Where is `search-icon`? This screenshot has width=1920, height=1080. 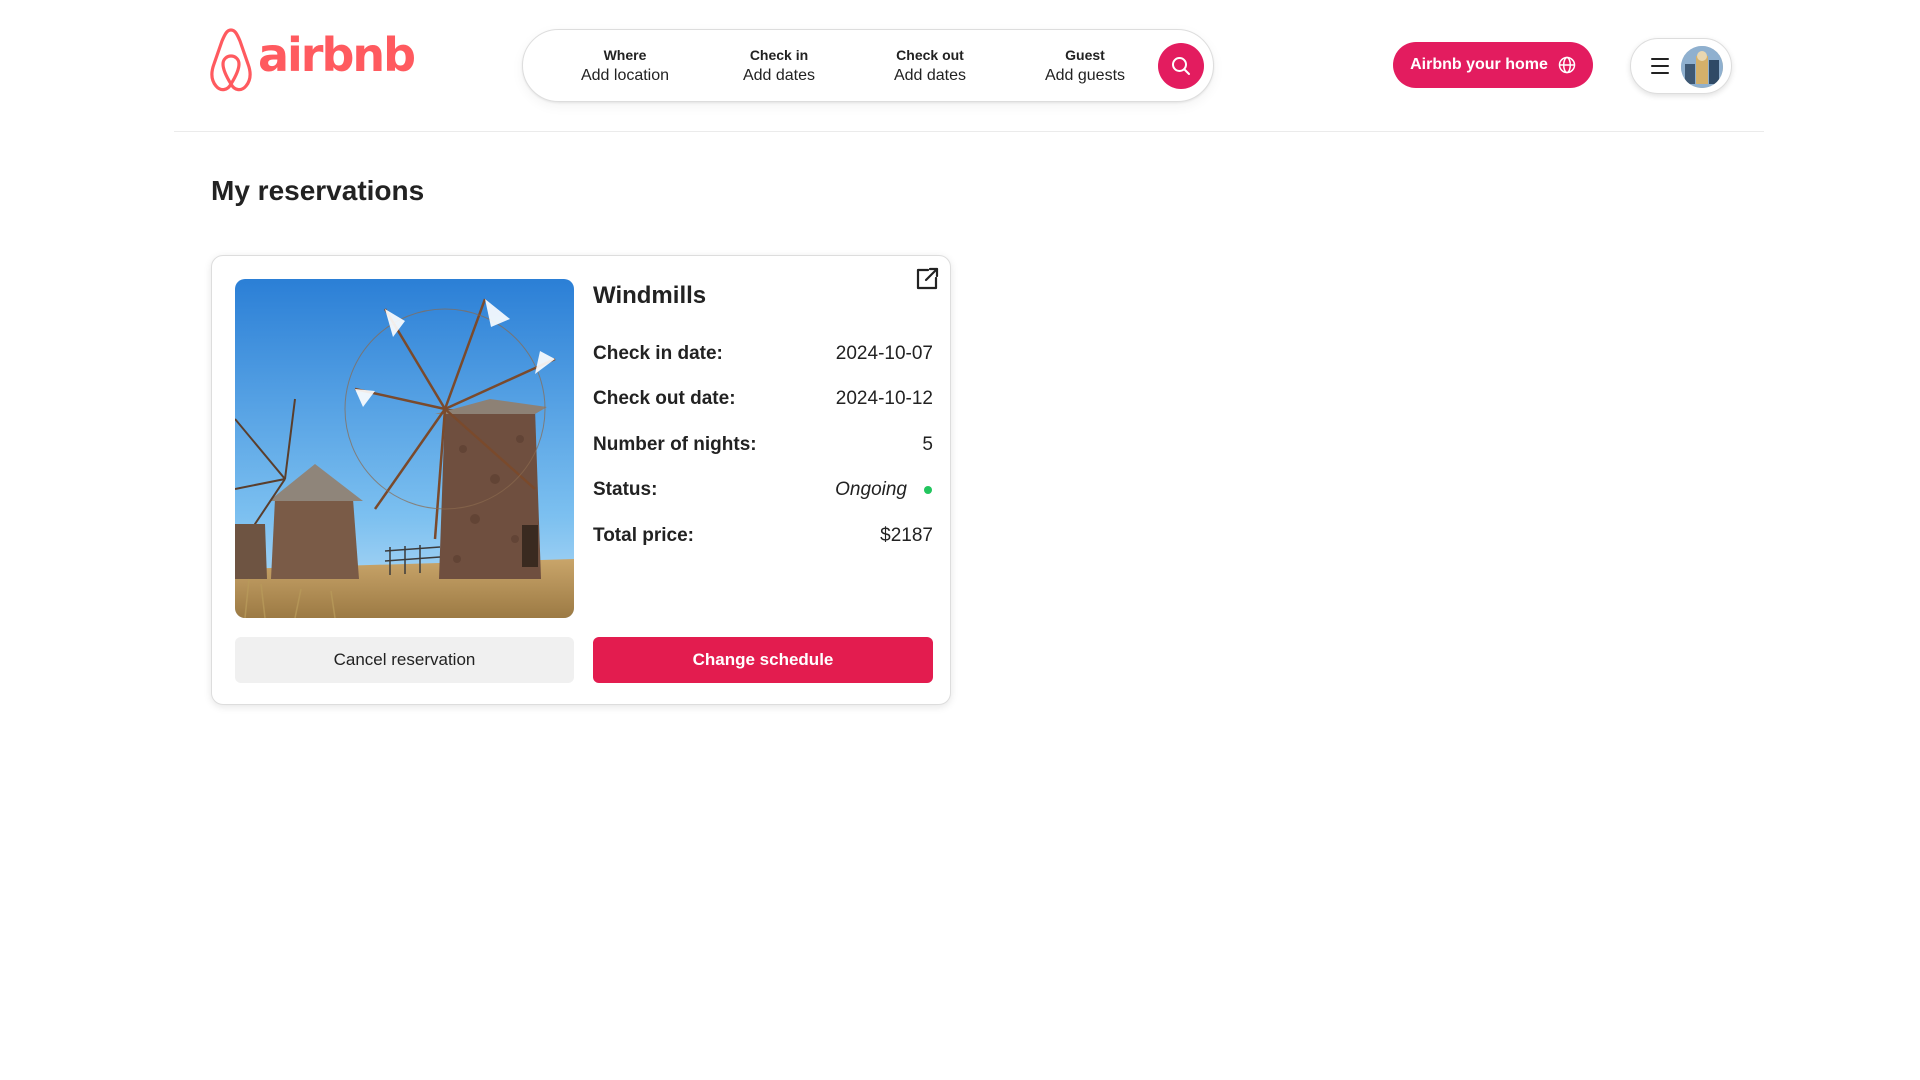
search-icon is located at coordinates (1181, 66).